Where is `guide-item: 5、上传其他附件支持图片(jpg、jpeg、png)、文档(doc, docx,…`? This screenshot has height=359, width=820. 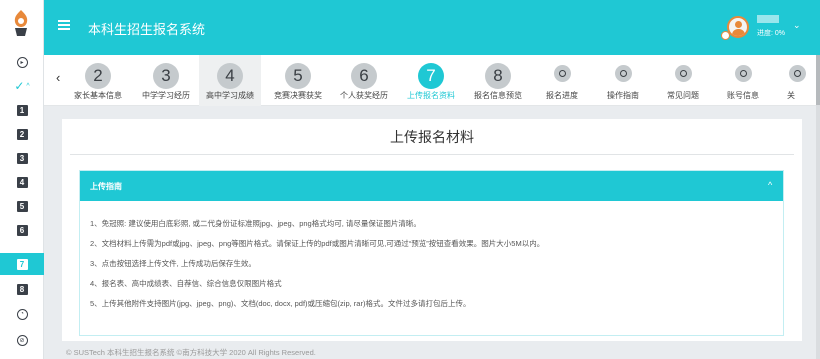 guide-item: 5、上传其他附件支持图片(jpg、jpeg、png)、文档(doc, docx,… is located at coordinates (280, 303).